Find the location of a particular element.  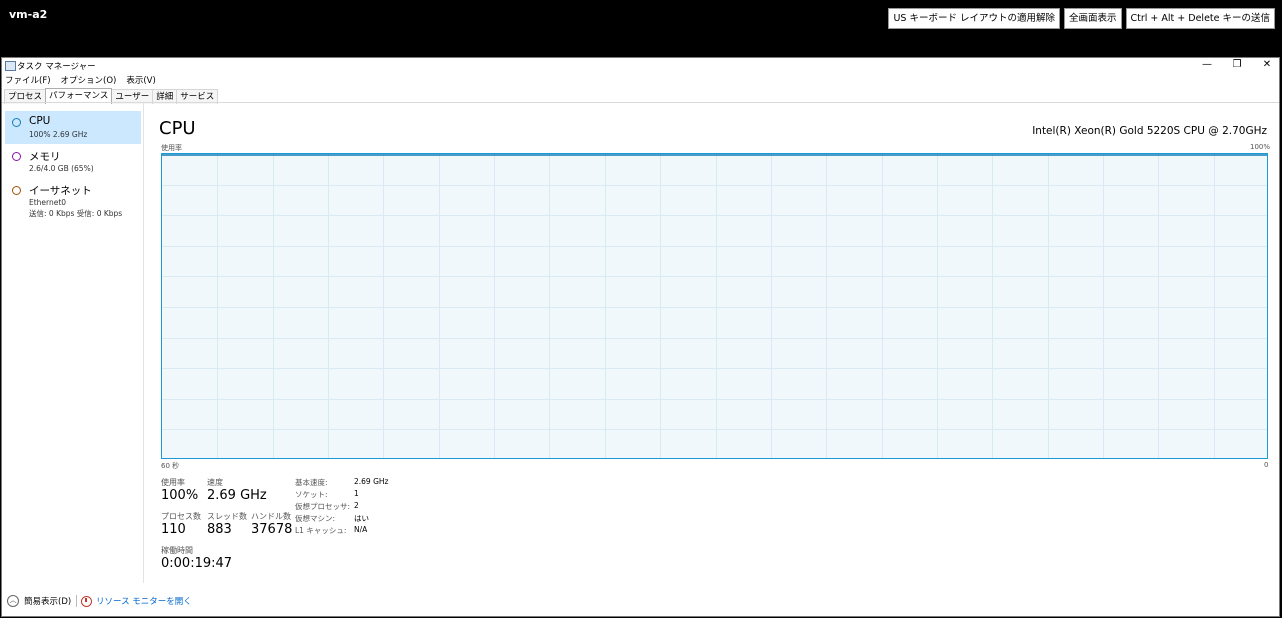

ethernet-ring-icon is located at coordinates (16, 190).